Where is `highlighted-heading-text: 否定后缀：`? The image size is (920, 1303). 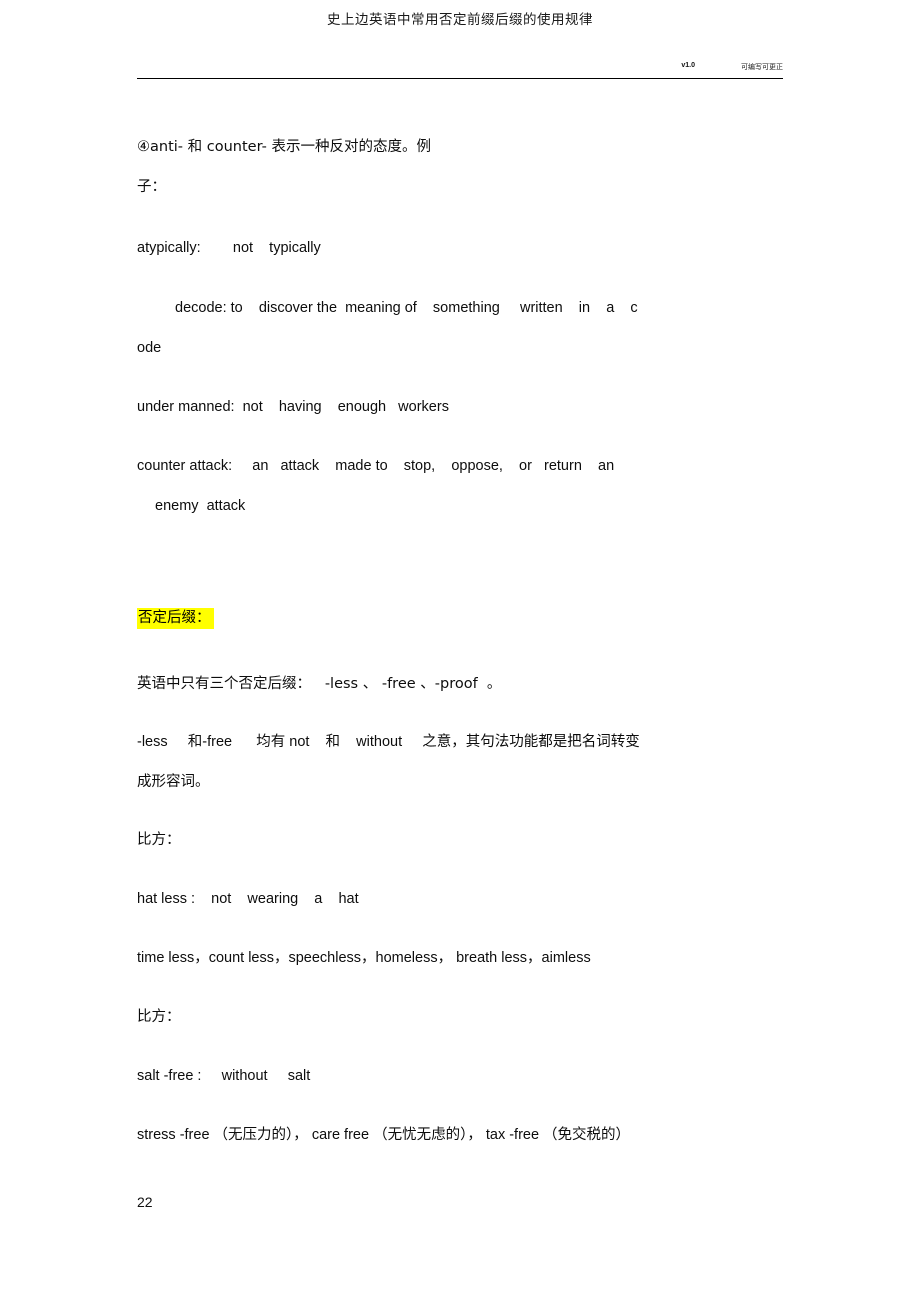
highlighted-heading-text: 否定后缀： is located at coordinates (175, 618).